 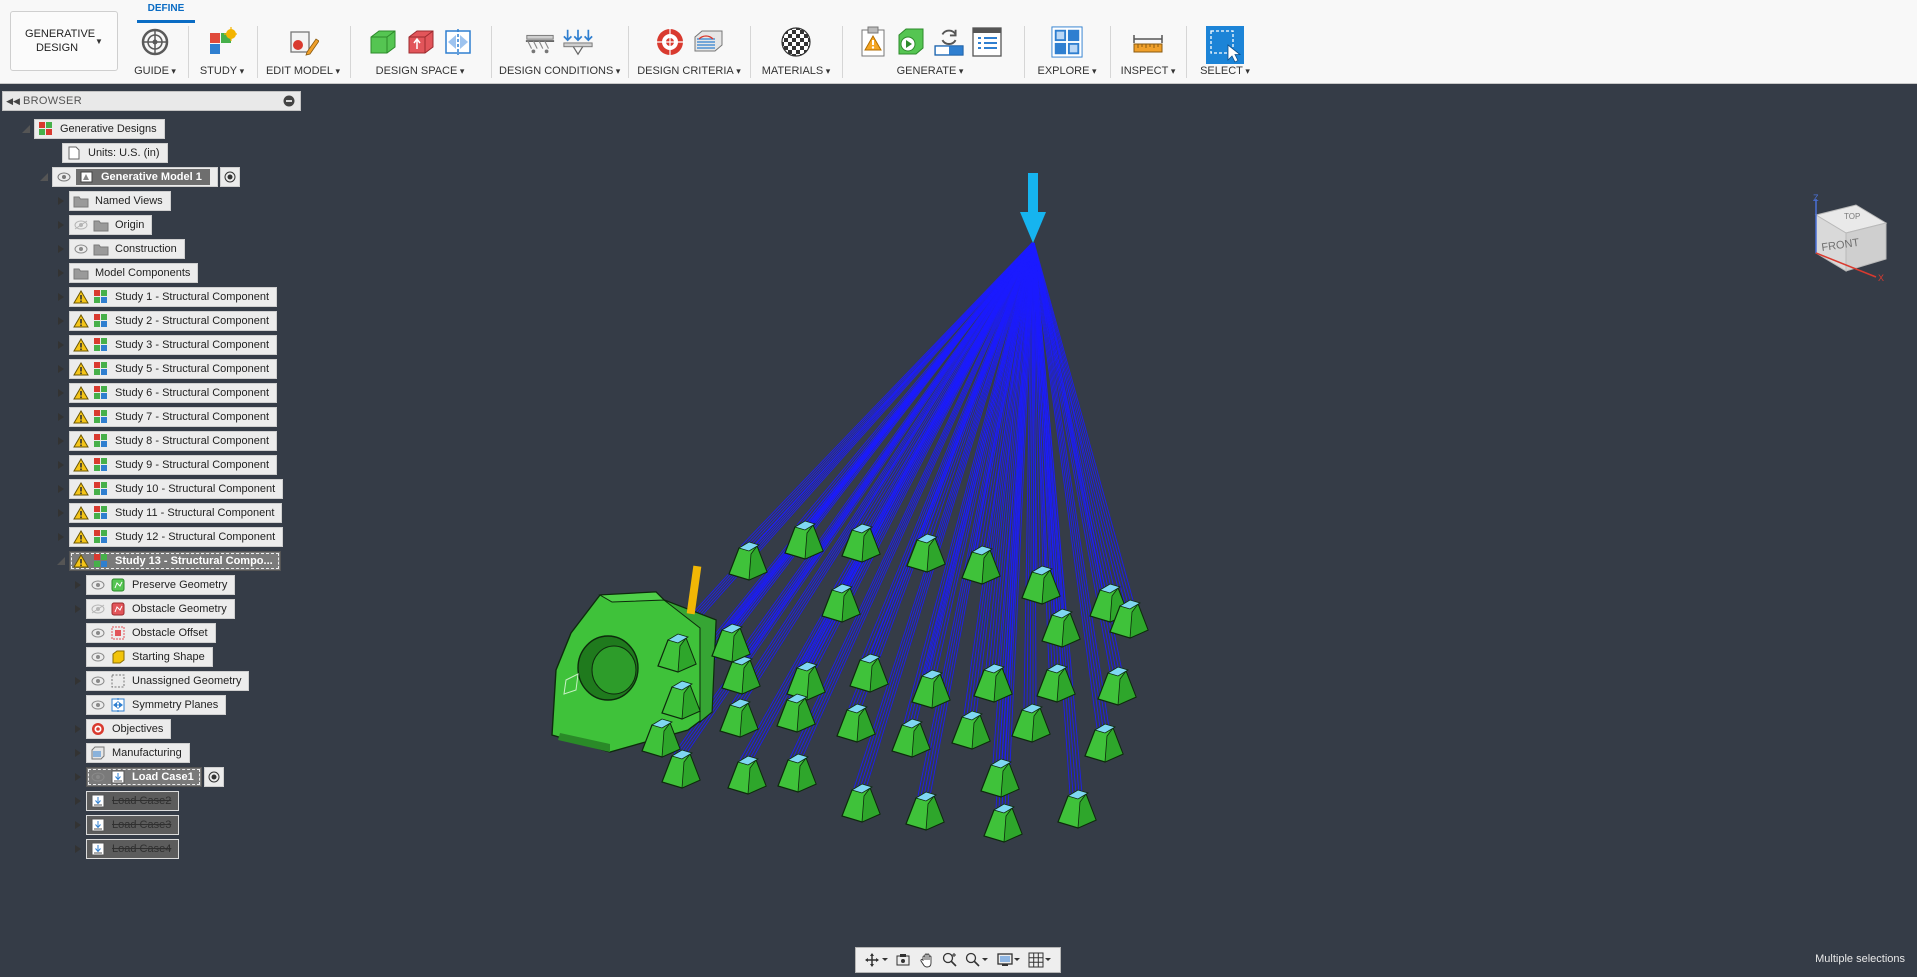 I want to click on tree-folder-model-components: Model Components, so click(x=127, y=273).